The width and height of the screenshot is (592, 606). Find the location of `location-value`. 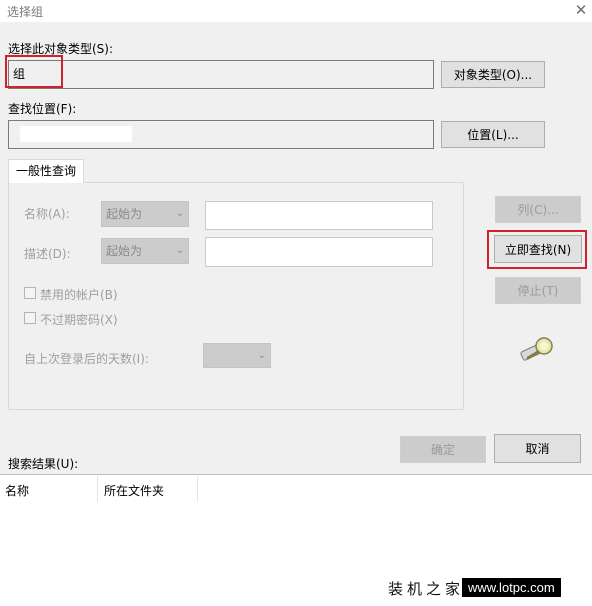

location-value is located at coordinates (221, 123).